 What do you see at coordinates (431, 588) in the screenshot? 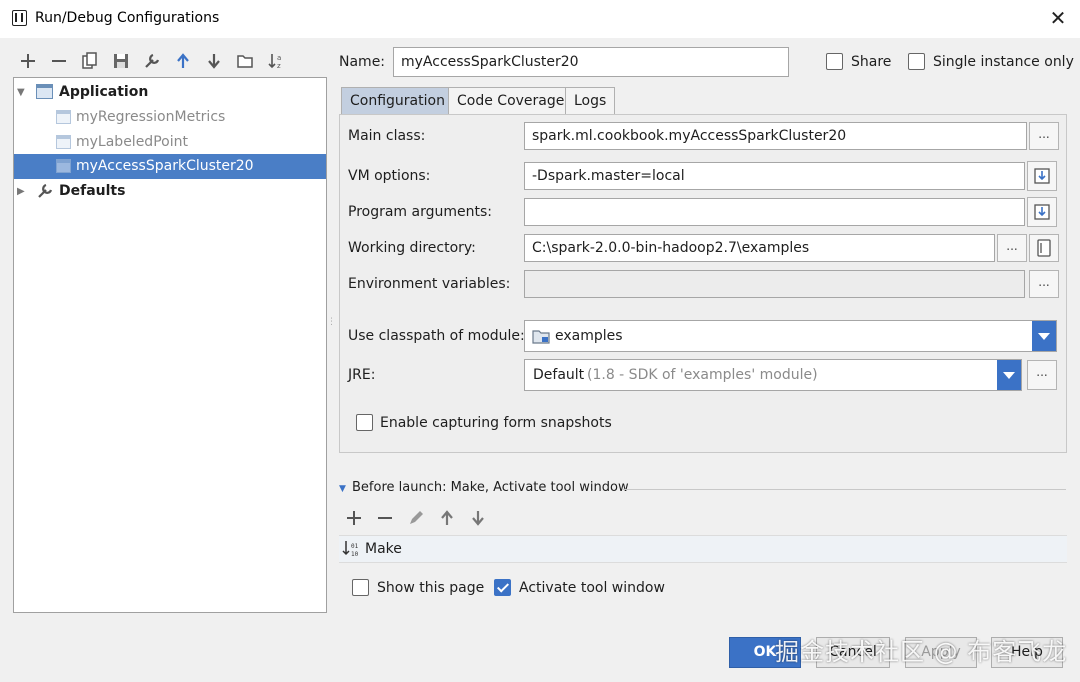
I see `show-page-label: Show this page` at bounding box center [431, 588].